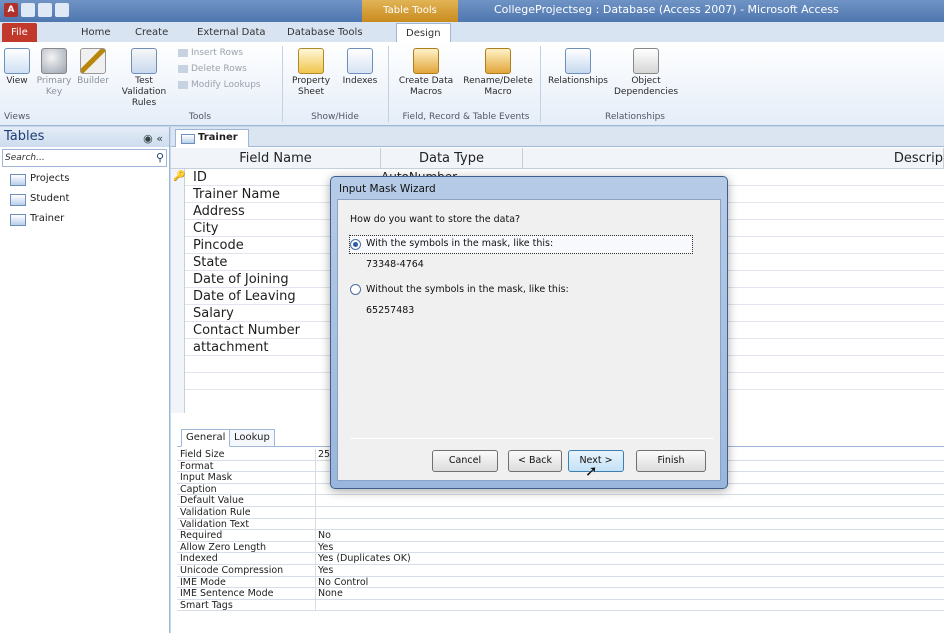 The height and width of the screenshot is (633, 944). I want to click on property-sheet-icon, so click(311, 61).